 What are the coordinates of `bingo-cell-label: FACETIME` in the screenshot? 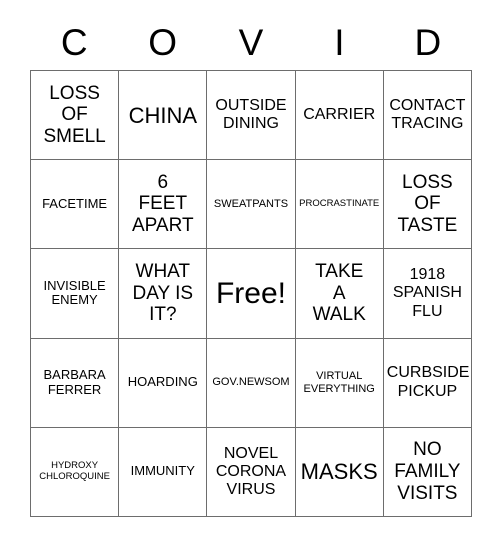 It's located at (75, 203).